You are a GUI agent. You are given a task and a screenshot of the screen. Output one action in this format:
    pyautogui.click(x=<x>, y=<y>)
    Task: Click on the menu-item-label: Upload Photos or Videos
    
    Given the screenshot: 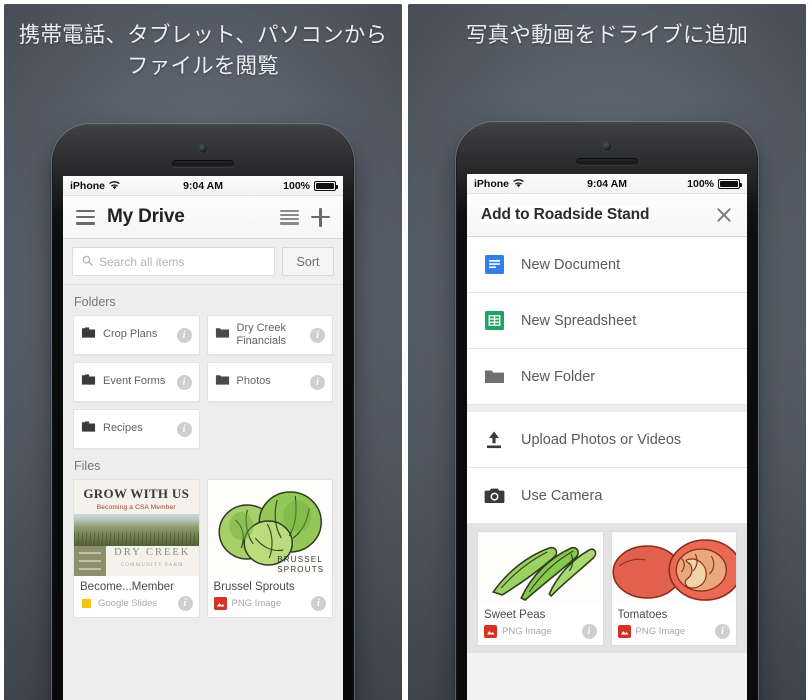 What is the action you would take?
    pyautogui.click(x=601, y=439)
    